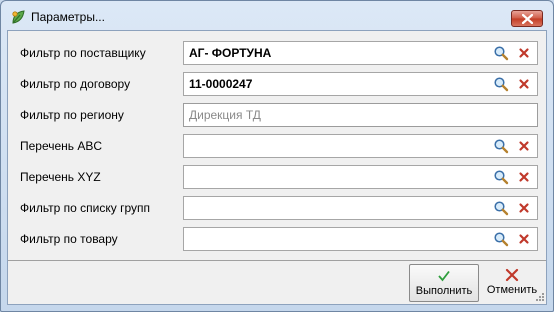 This screenshot has width=554, height=312. I want to click on check-icon, so click(444, 276).